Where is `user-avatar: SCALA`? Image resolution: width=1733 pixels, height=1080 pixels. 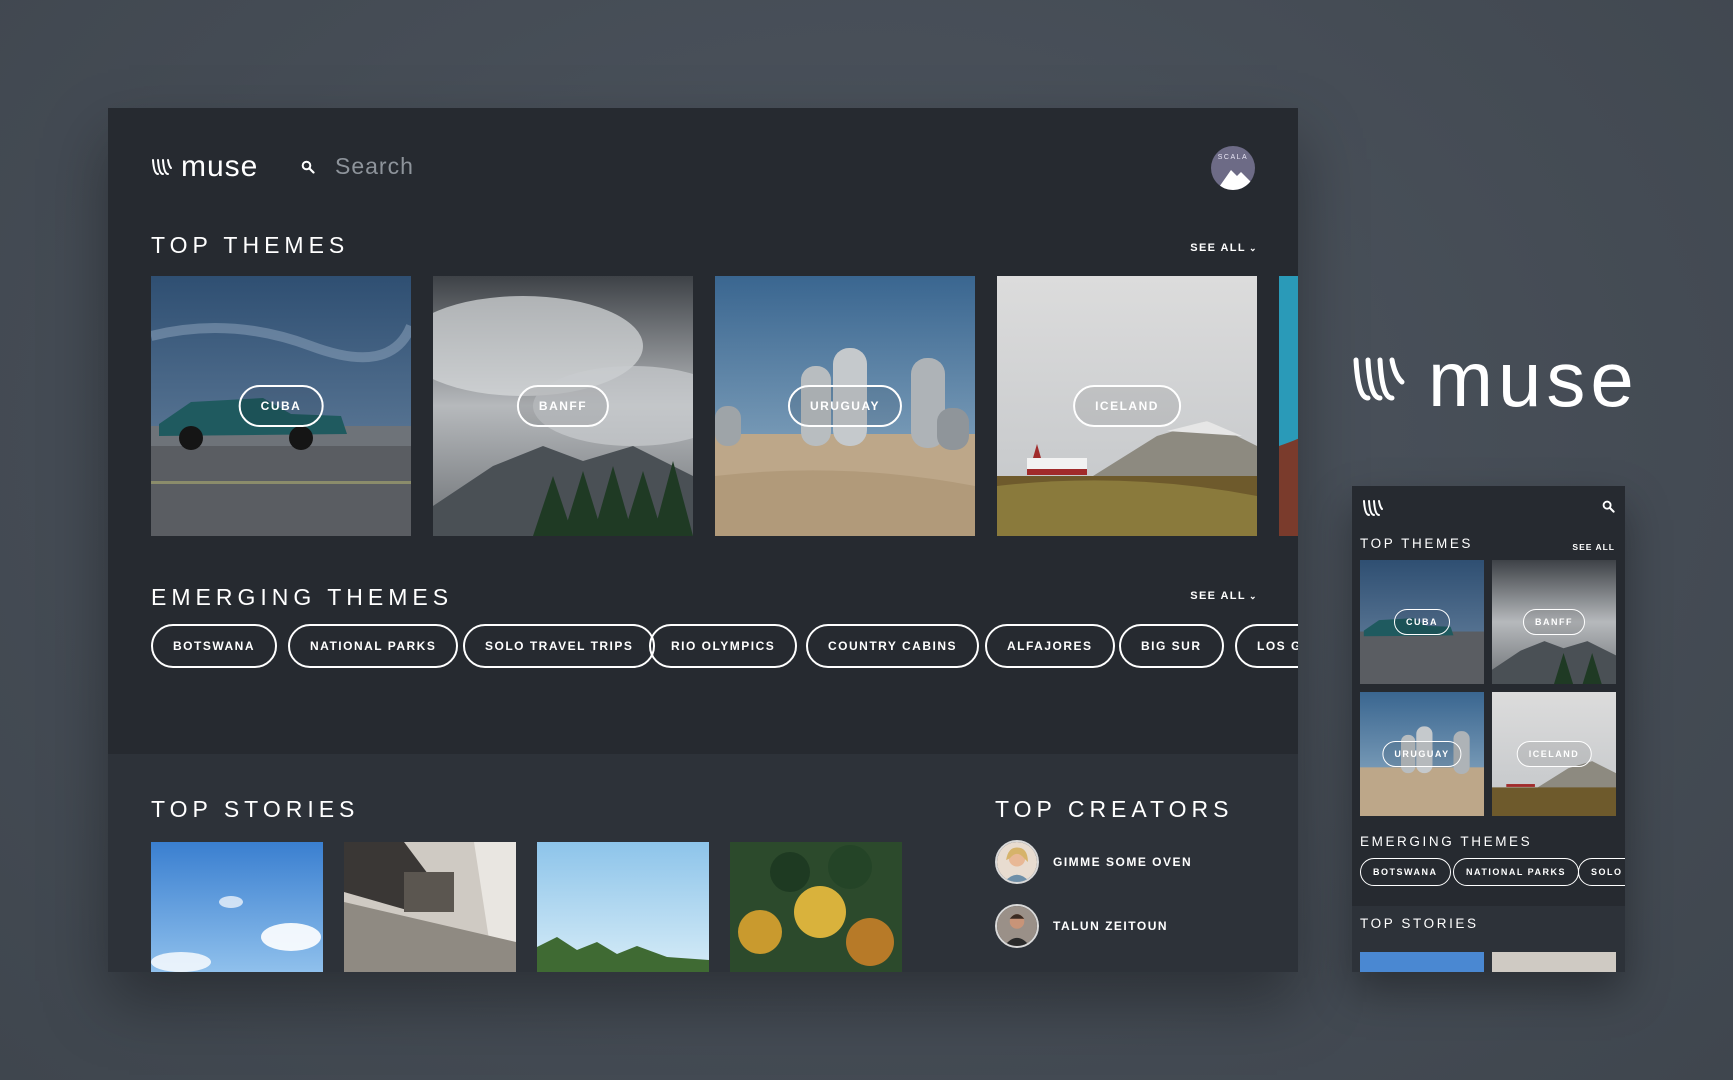
user-avatar: SCALA is located at coordinates (1233, 168).